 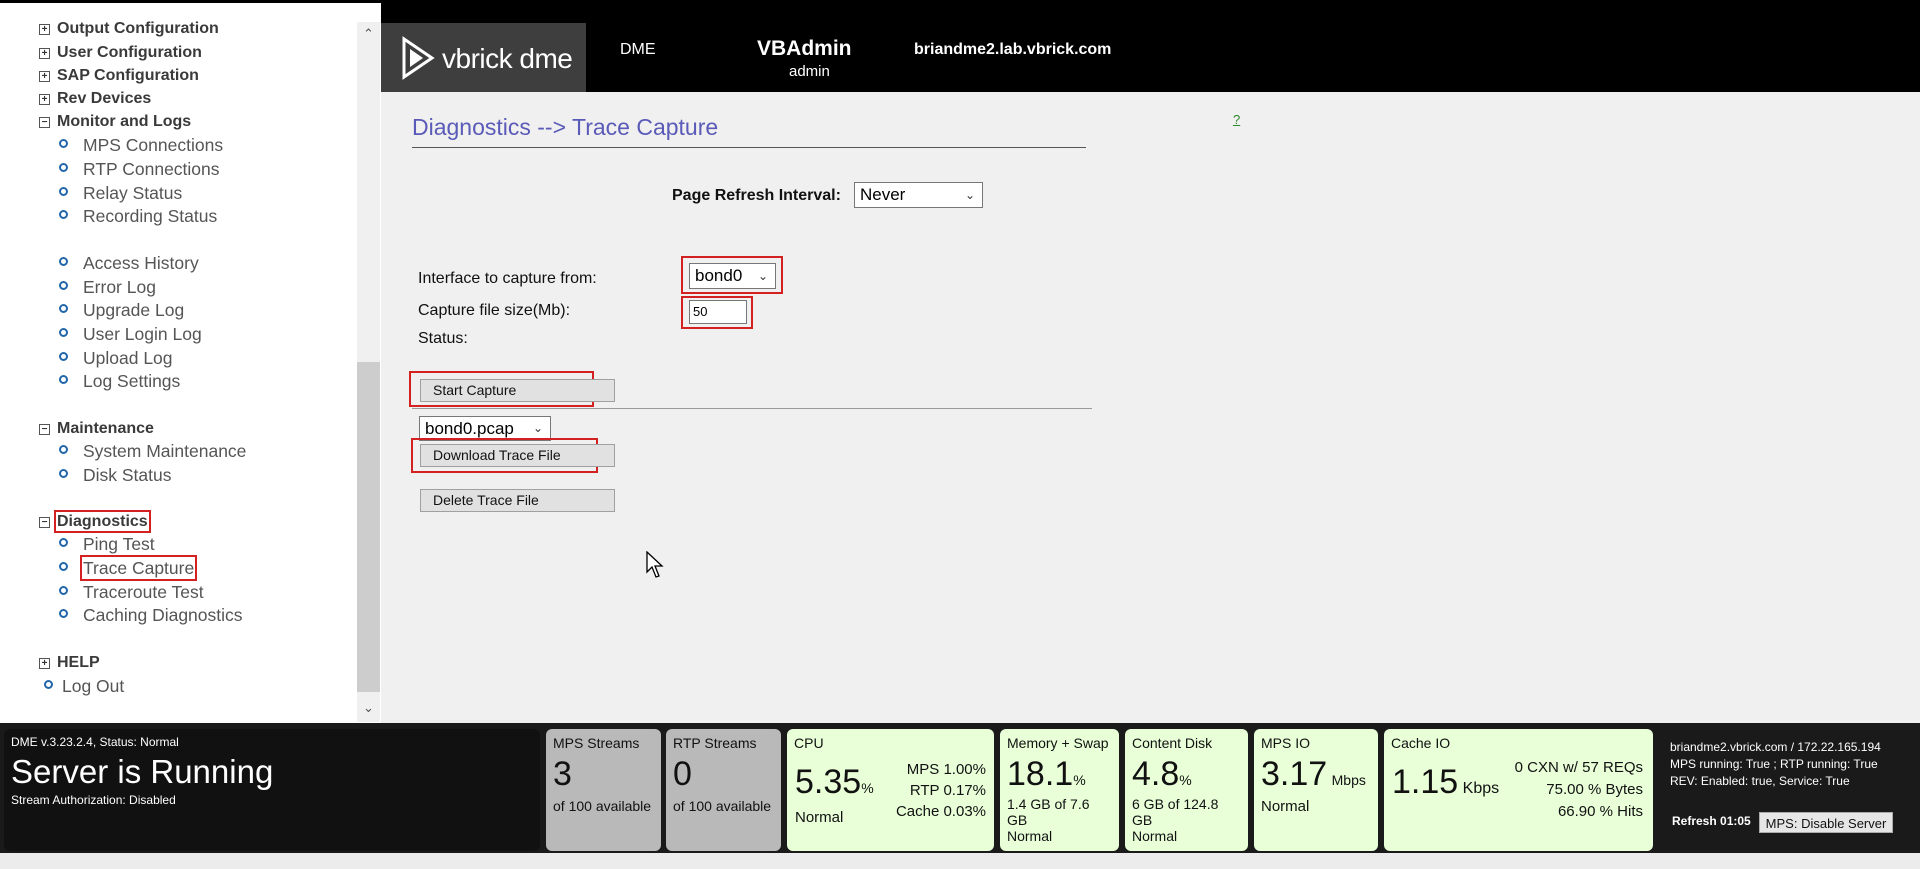 I want to click on mps-streams-tile: MPS Streams 3 of 100 available, so click(x=603, y=790).